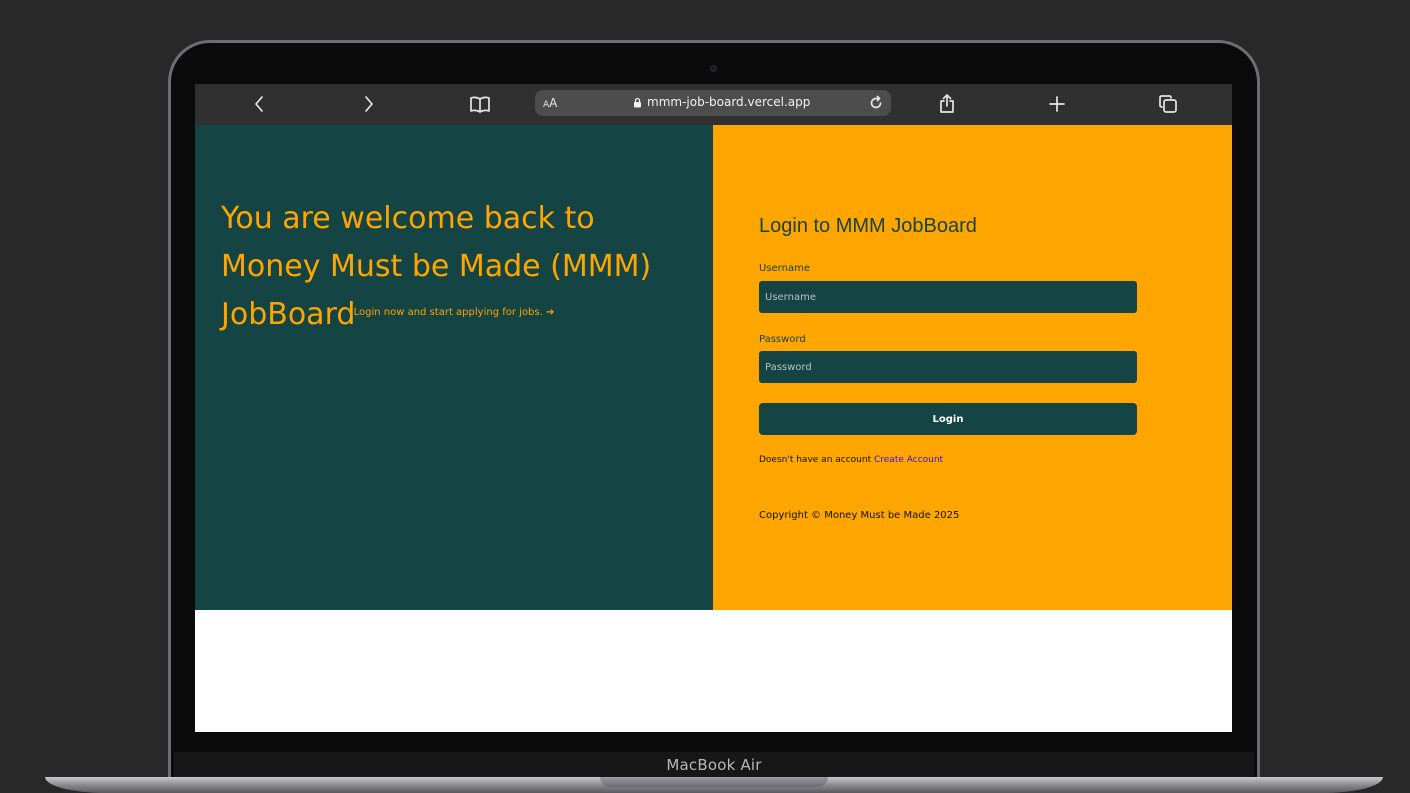 Image resolution: width=1410 pixels, height=793 pixels. I want to click on reload-button, so click(876, 103).